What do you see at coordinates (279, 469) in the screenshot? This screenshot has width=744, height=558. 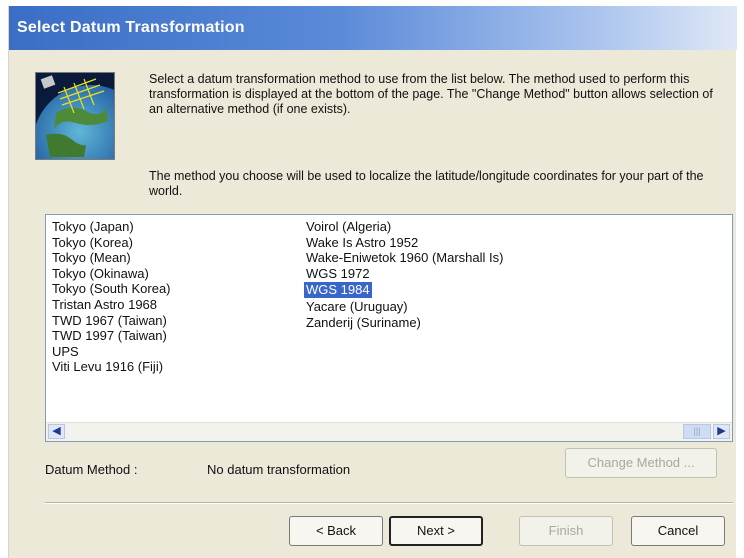 I see `datum-method-value: No datum transformation` at bounding box center [279, 469].